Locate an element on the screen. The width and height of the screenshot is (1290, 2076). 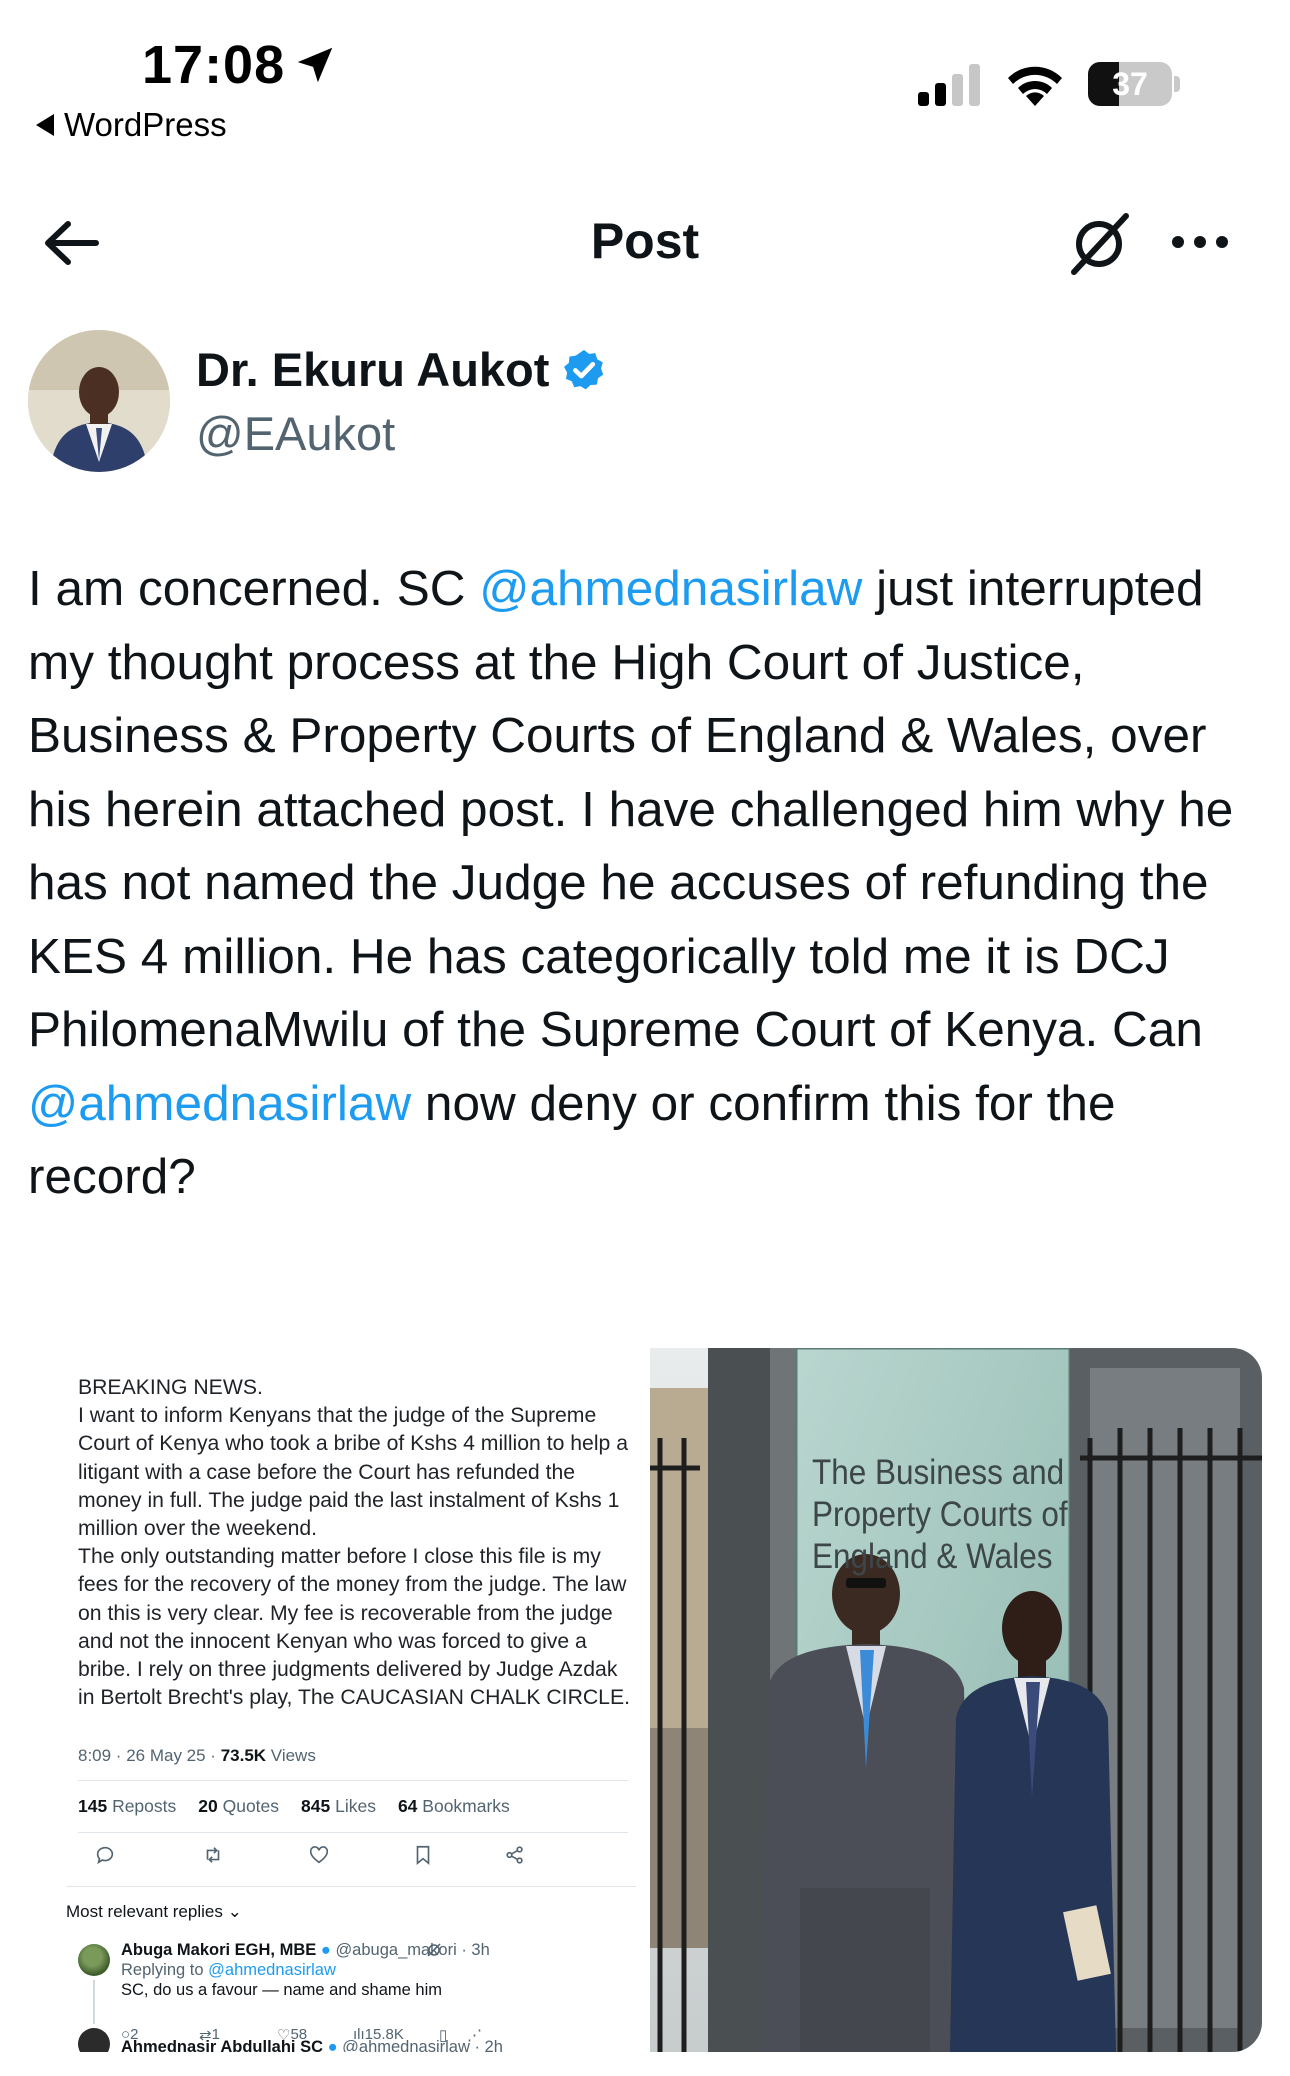
battery-indicator: 37 is located at coordinates (1134, 84).